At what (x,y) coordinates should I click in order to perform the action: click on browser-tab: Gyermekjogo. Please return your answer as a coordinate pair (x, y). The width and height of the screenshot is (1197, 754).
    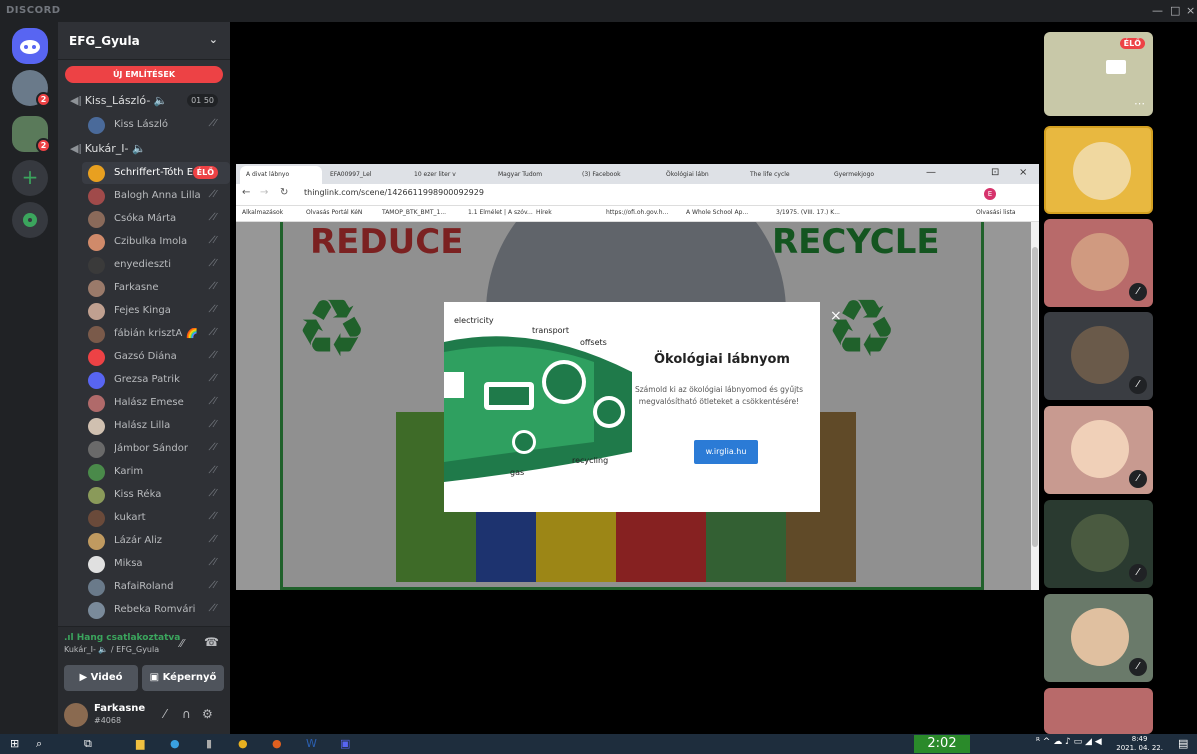
    Looking at the image, I should click on (869, 175).